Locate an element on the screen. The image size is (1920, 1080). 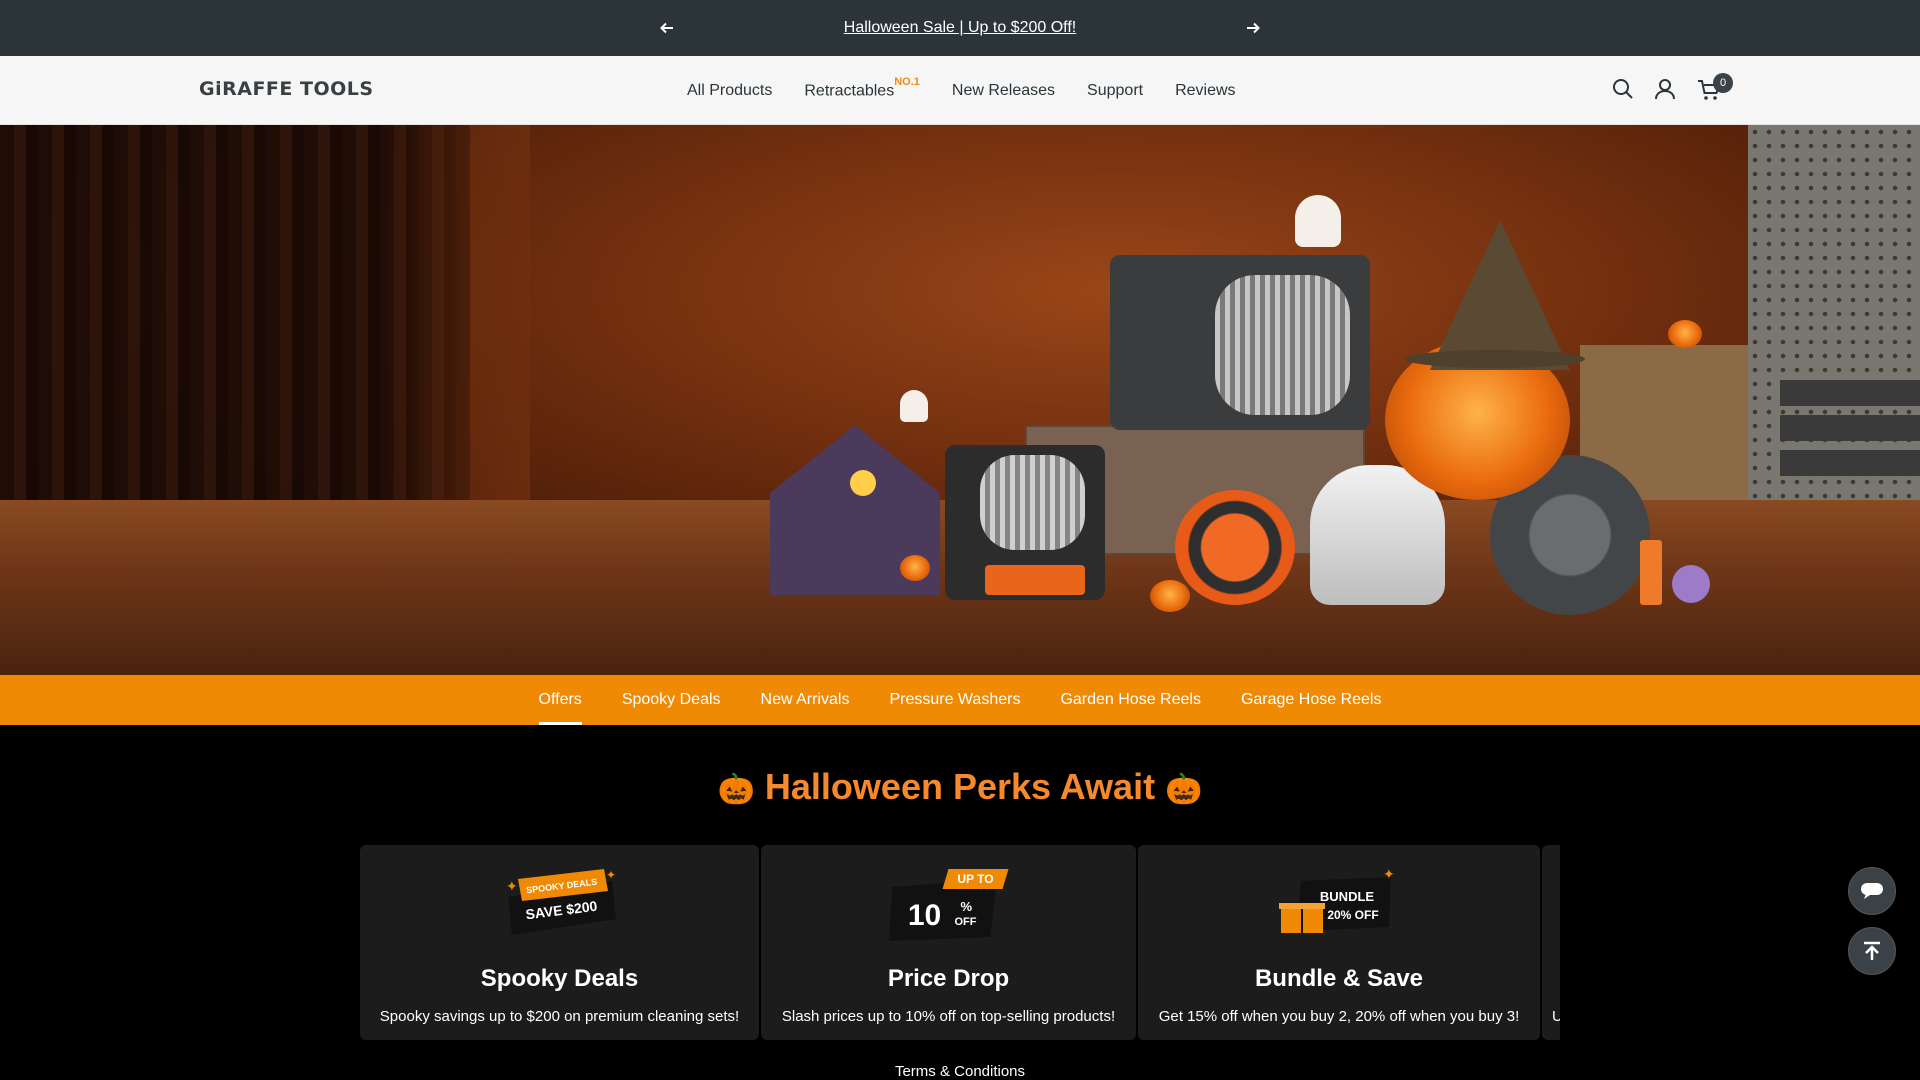
house-window is located at coordinates (863, 483).